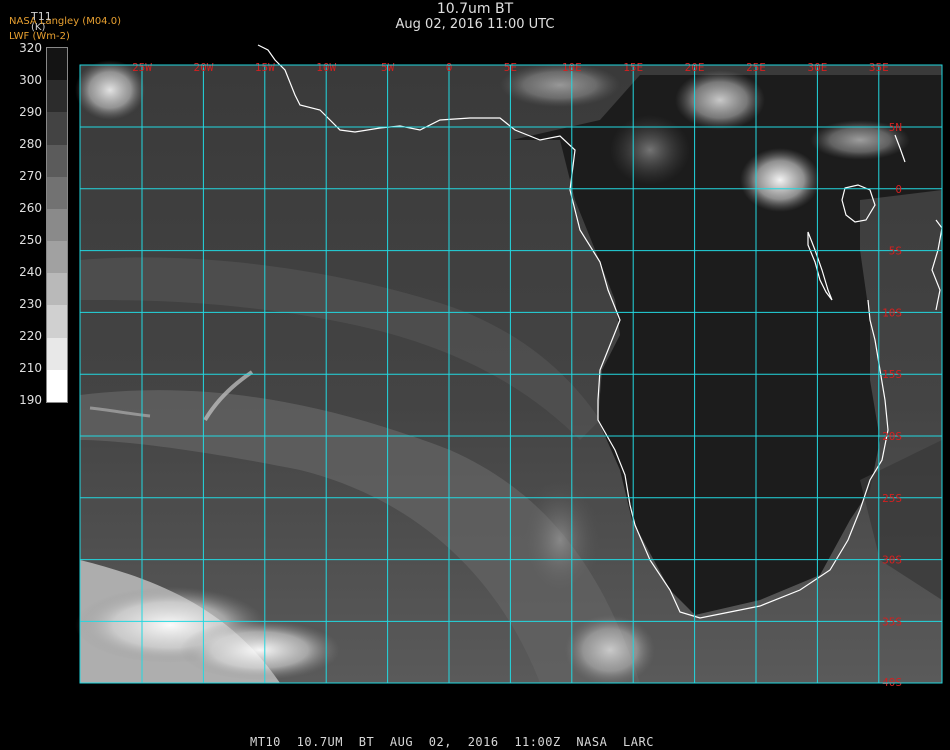 This screenshot has width=950, height=750. I want to click on latitude-label: 10S, so click(892, 312).